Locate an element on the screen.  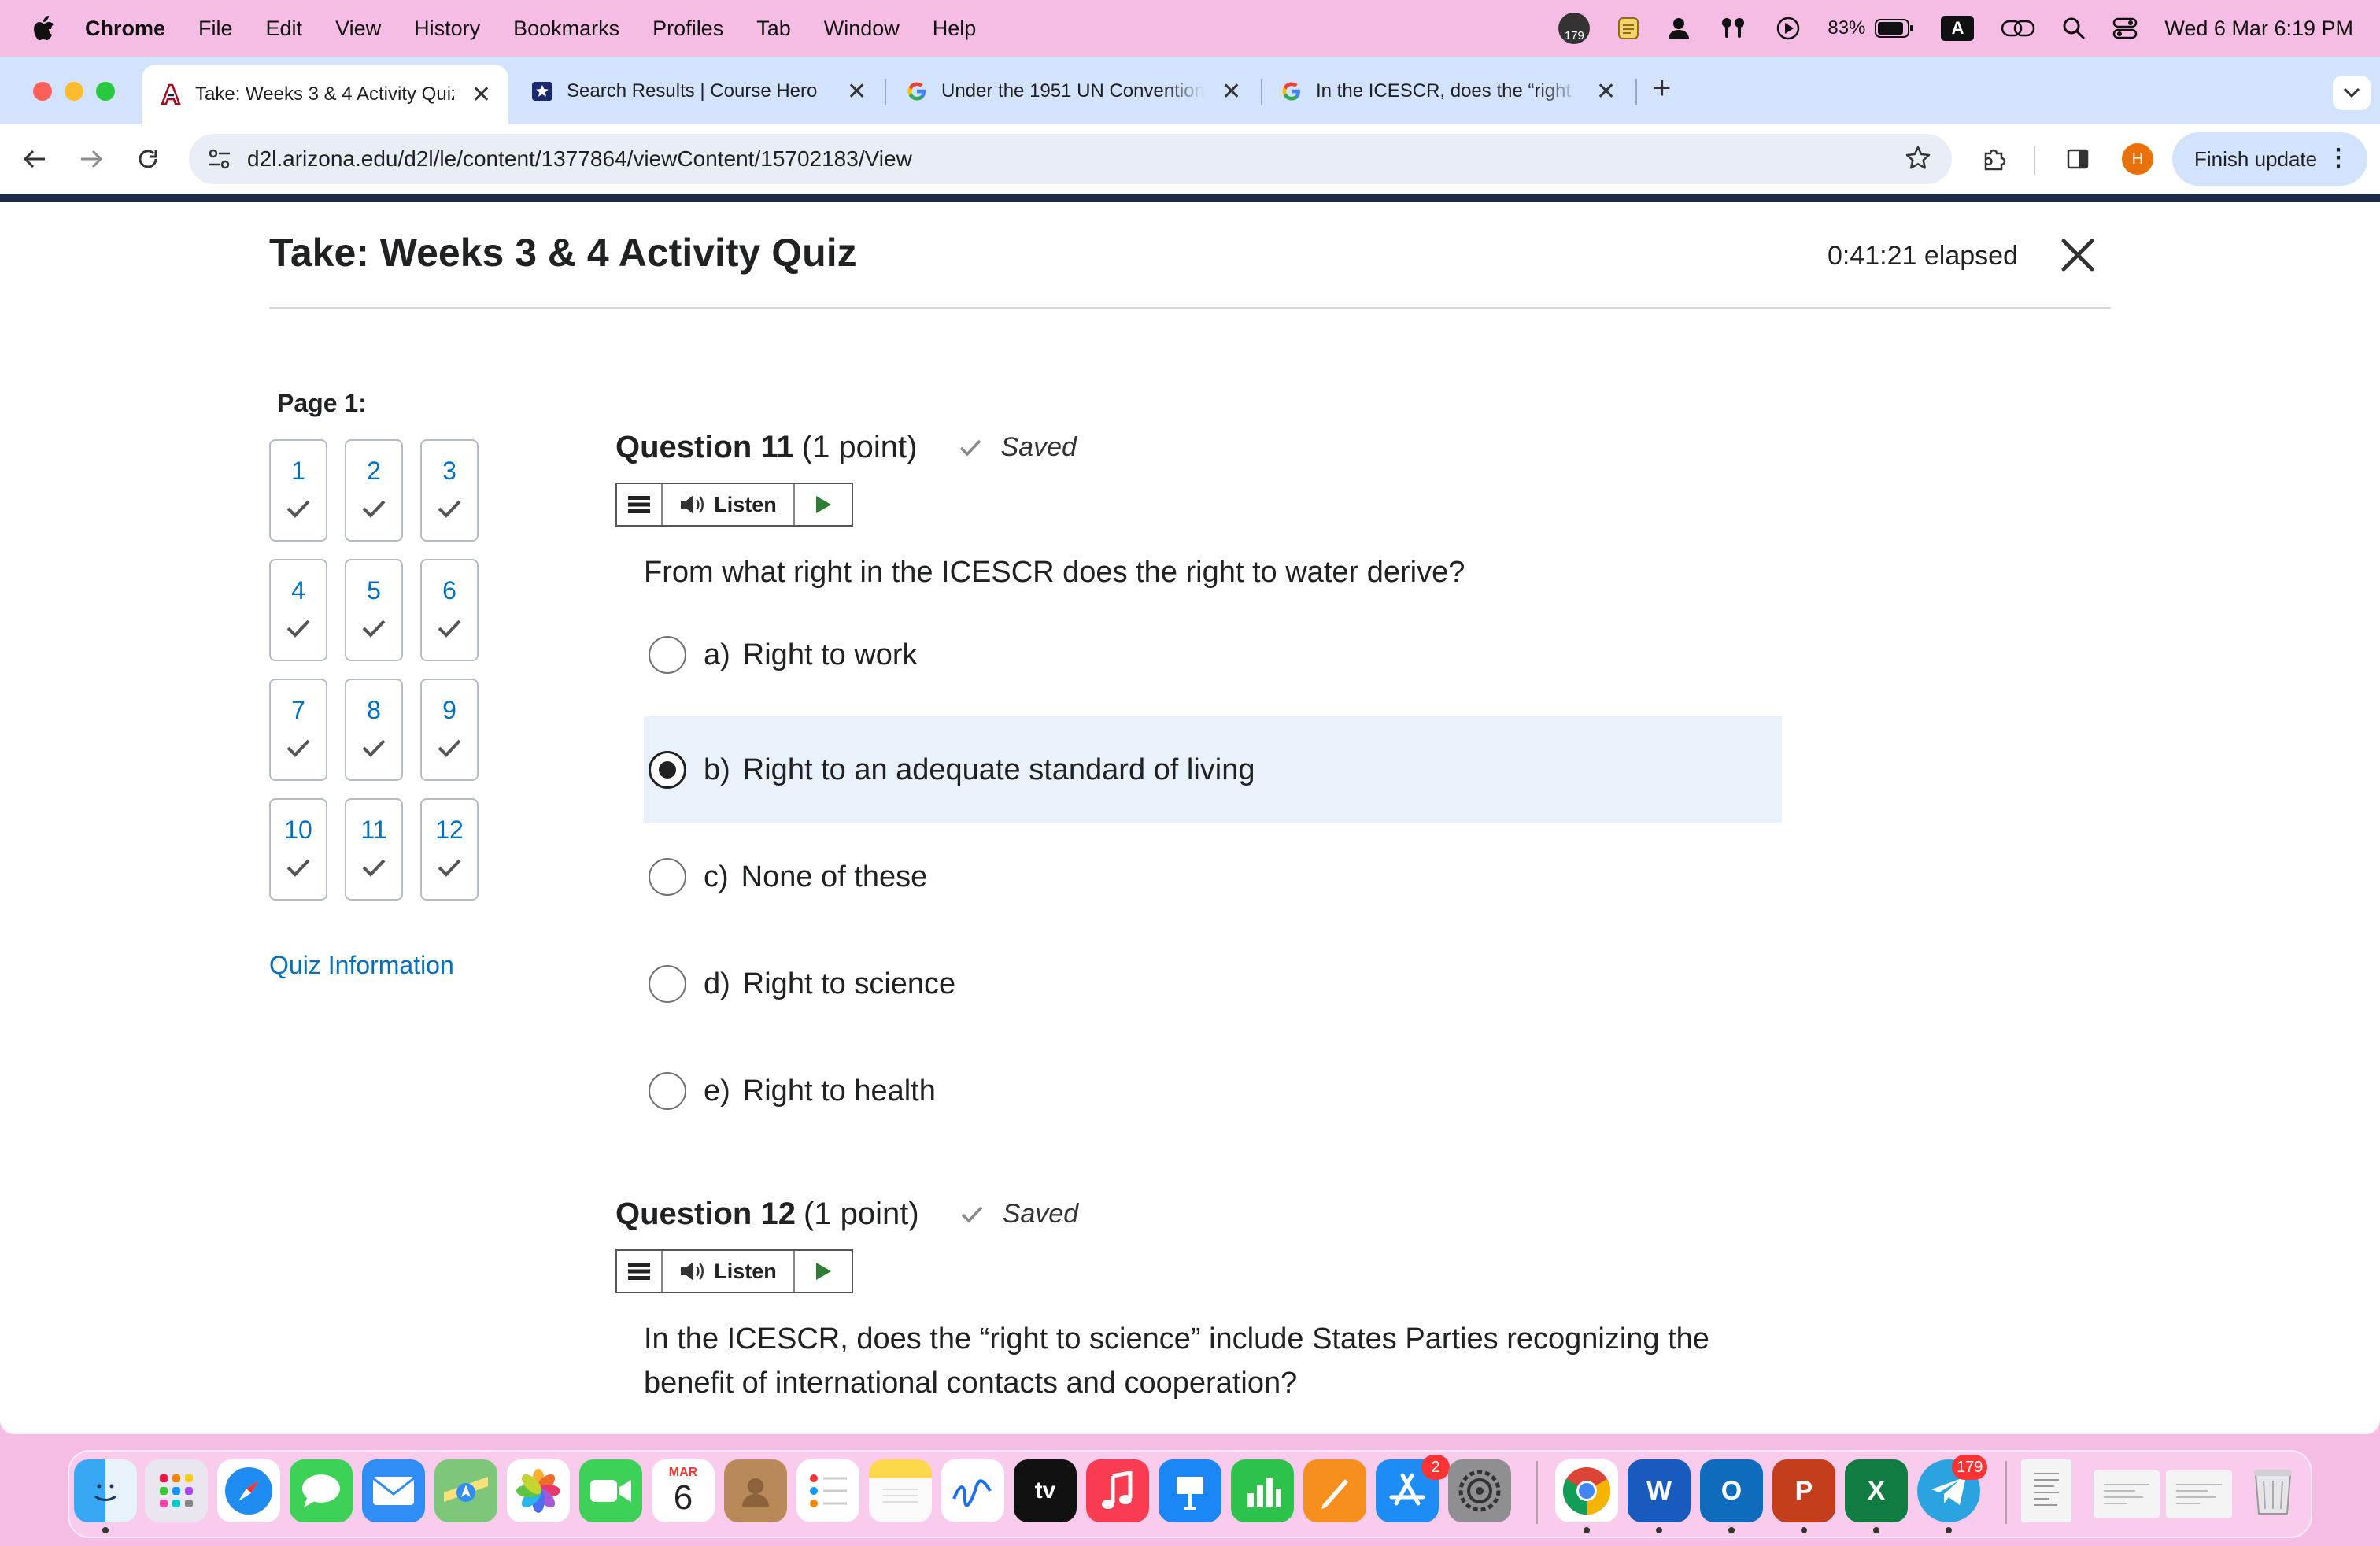
system-settings-icon is located at coordinates (1479, 1490).